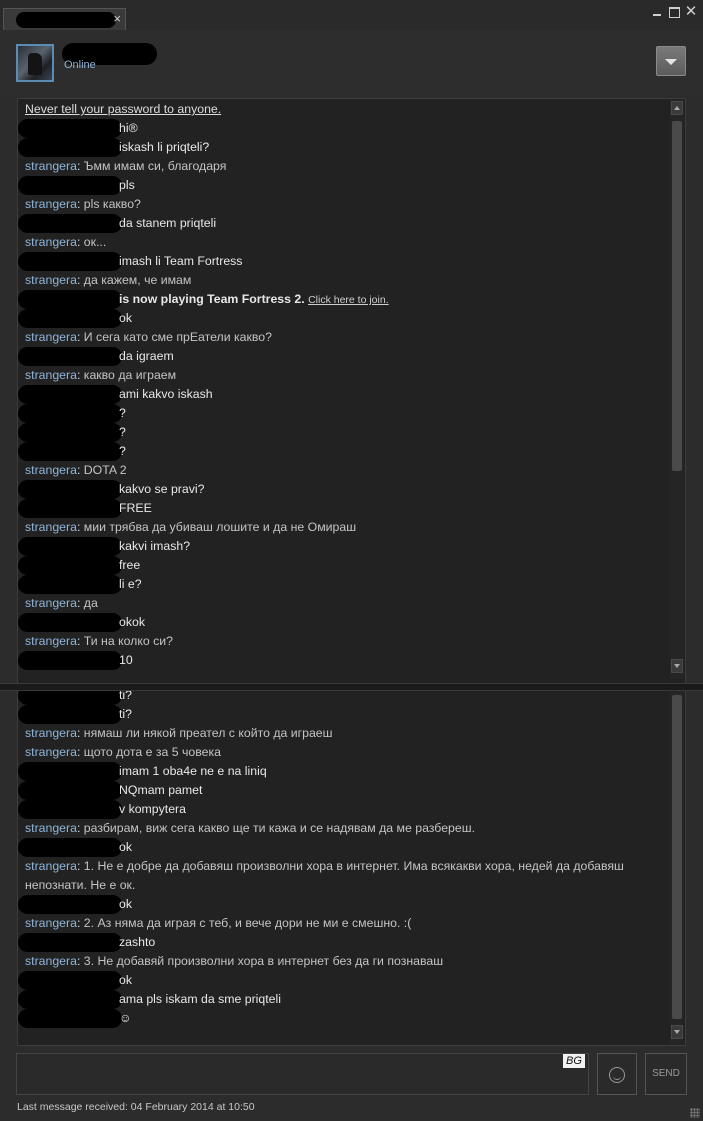 The height and width of the screenshot is (1121, 703). Describe the element at coordinates (341, 790) in the screenshot. I see `message-line-me: NQmam pamet` at that location.